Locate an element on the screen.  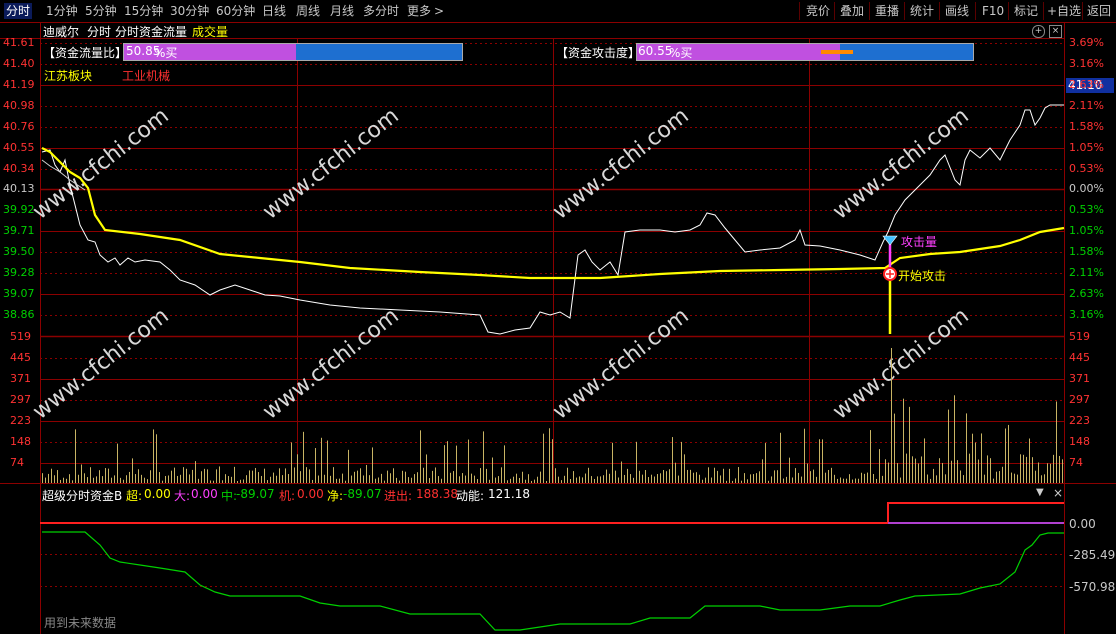
attack-label: 【资金攻击度】 is located at coordinates (598, 53).